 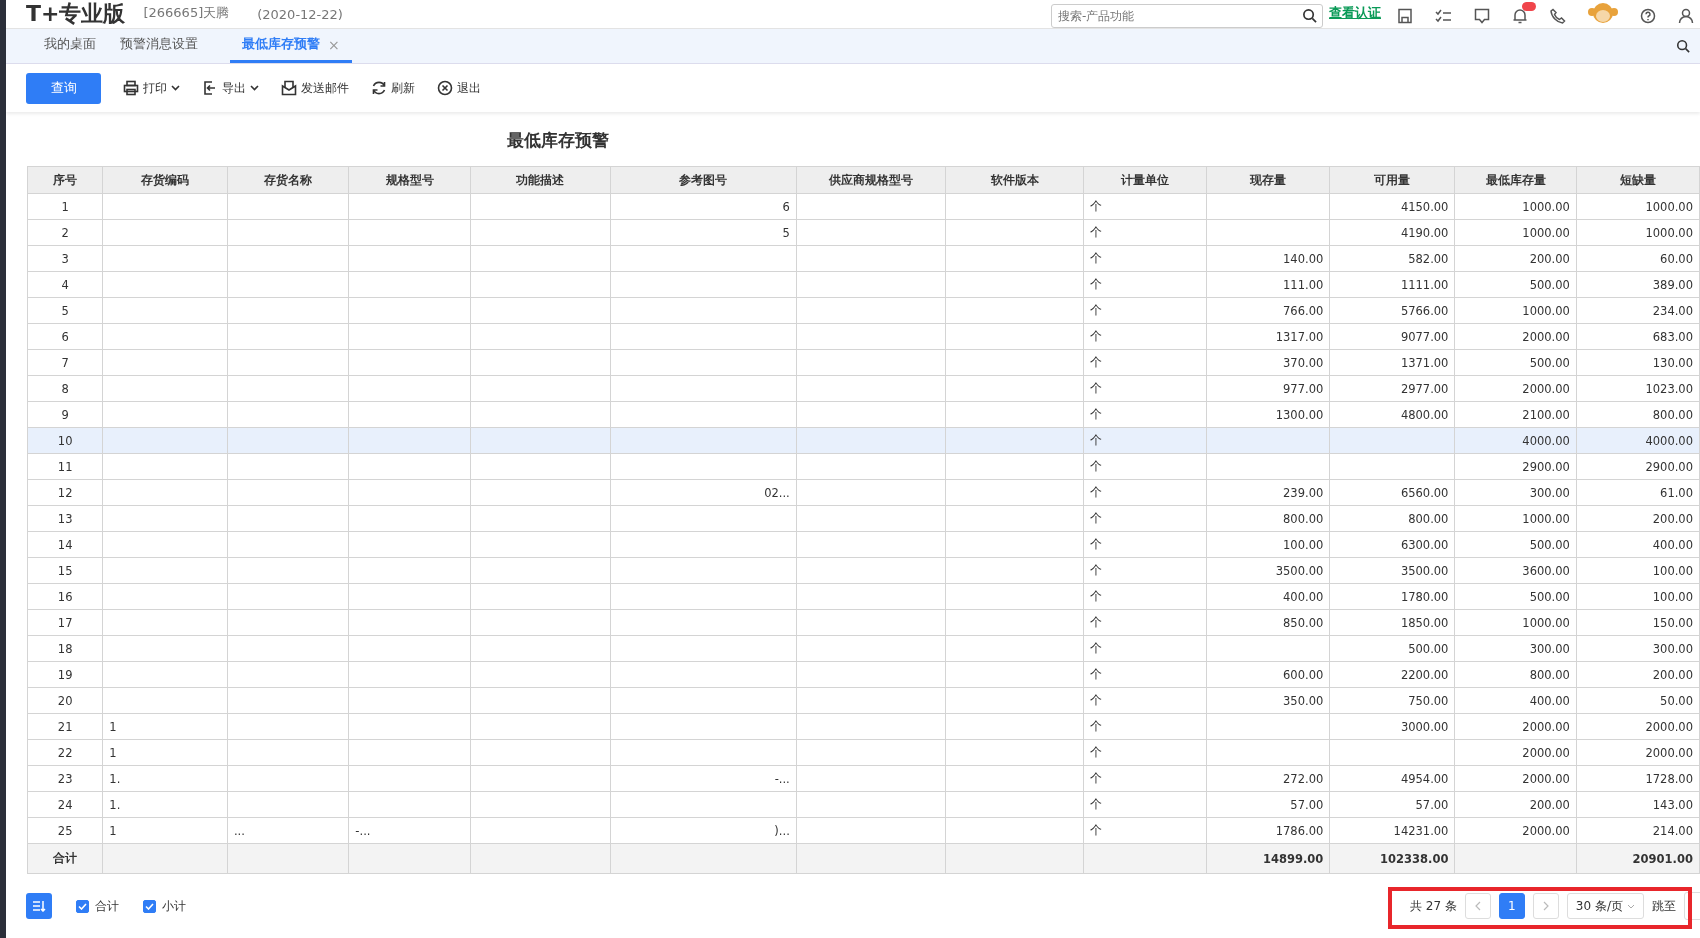 What do you see at coordinates (63, 88) in the screenshot?
I see `query-button: 查询` at bounding box center [63, 88].